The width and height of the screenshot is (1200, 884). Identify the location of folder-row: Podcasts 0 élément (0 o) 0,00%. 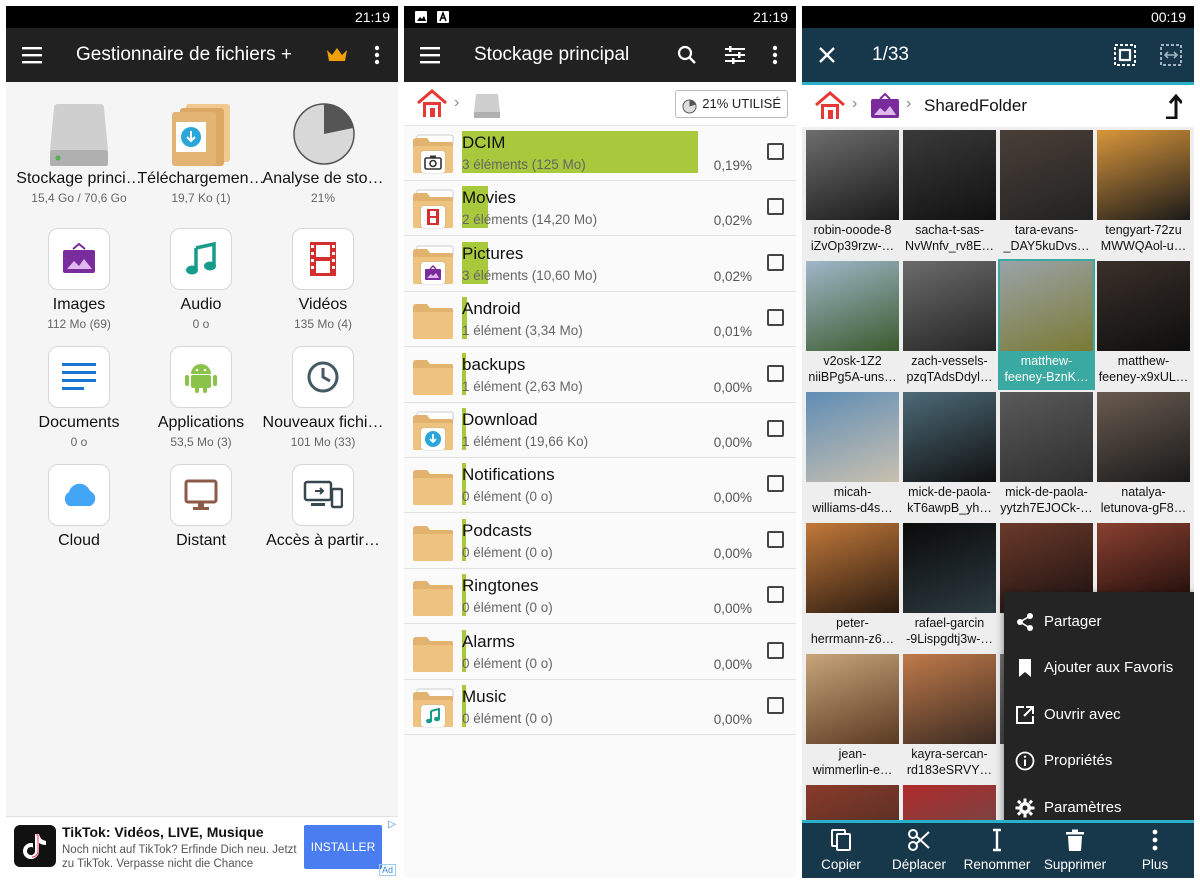
(600, 541).